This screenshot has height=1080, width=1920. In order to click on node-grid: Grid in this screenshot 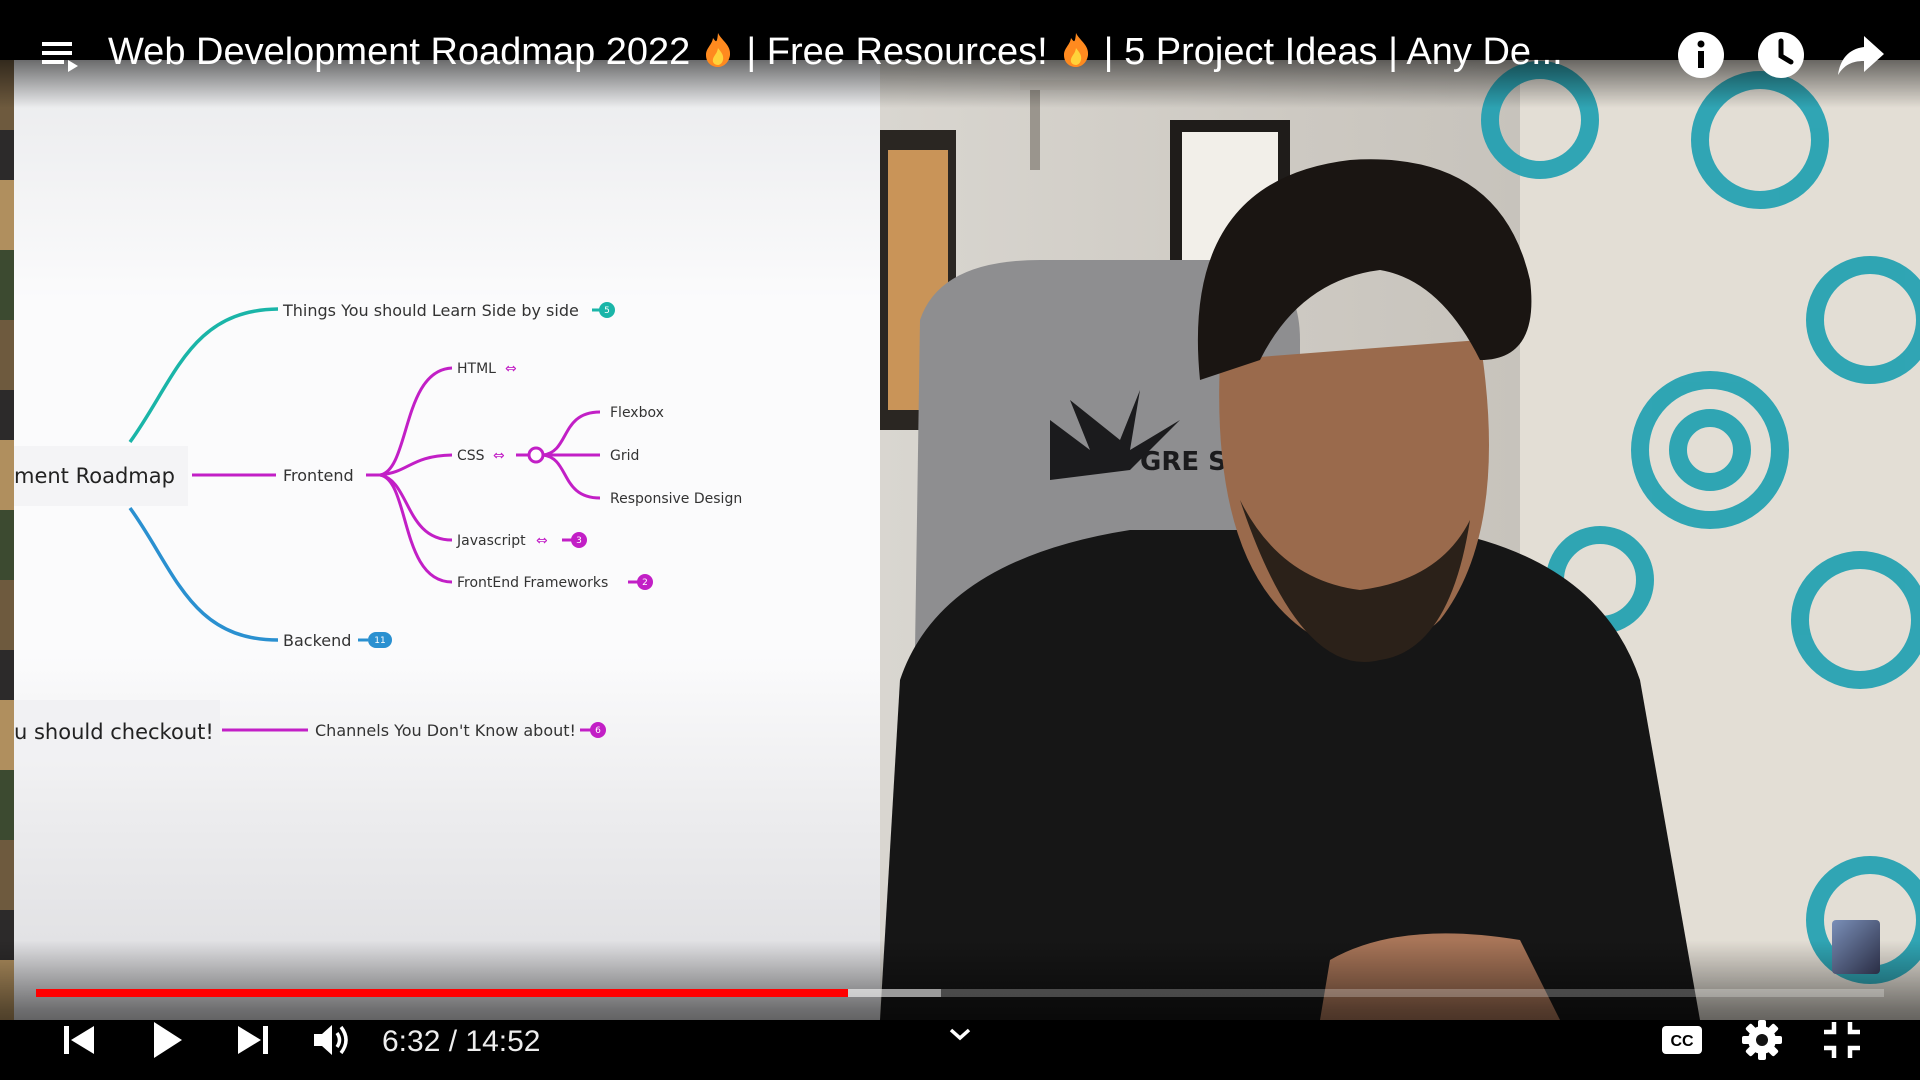, I will do `click(624, 456)`.